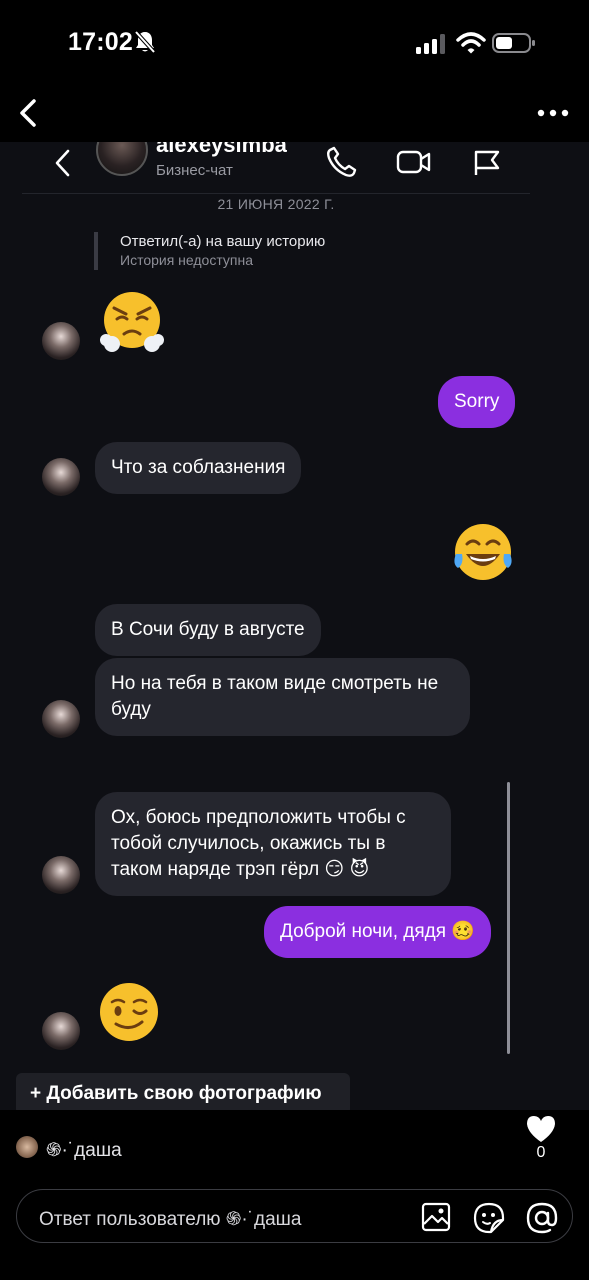 This screenshot has width=589, height=1280. I want to click on reply-placeholder: Ответ пользователю ֍·˙даша, so click(170, 1219).